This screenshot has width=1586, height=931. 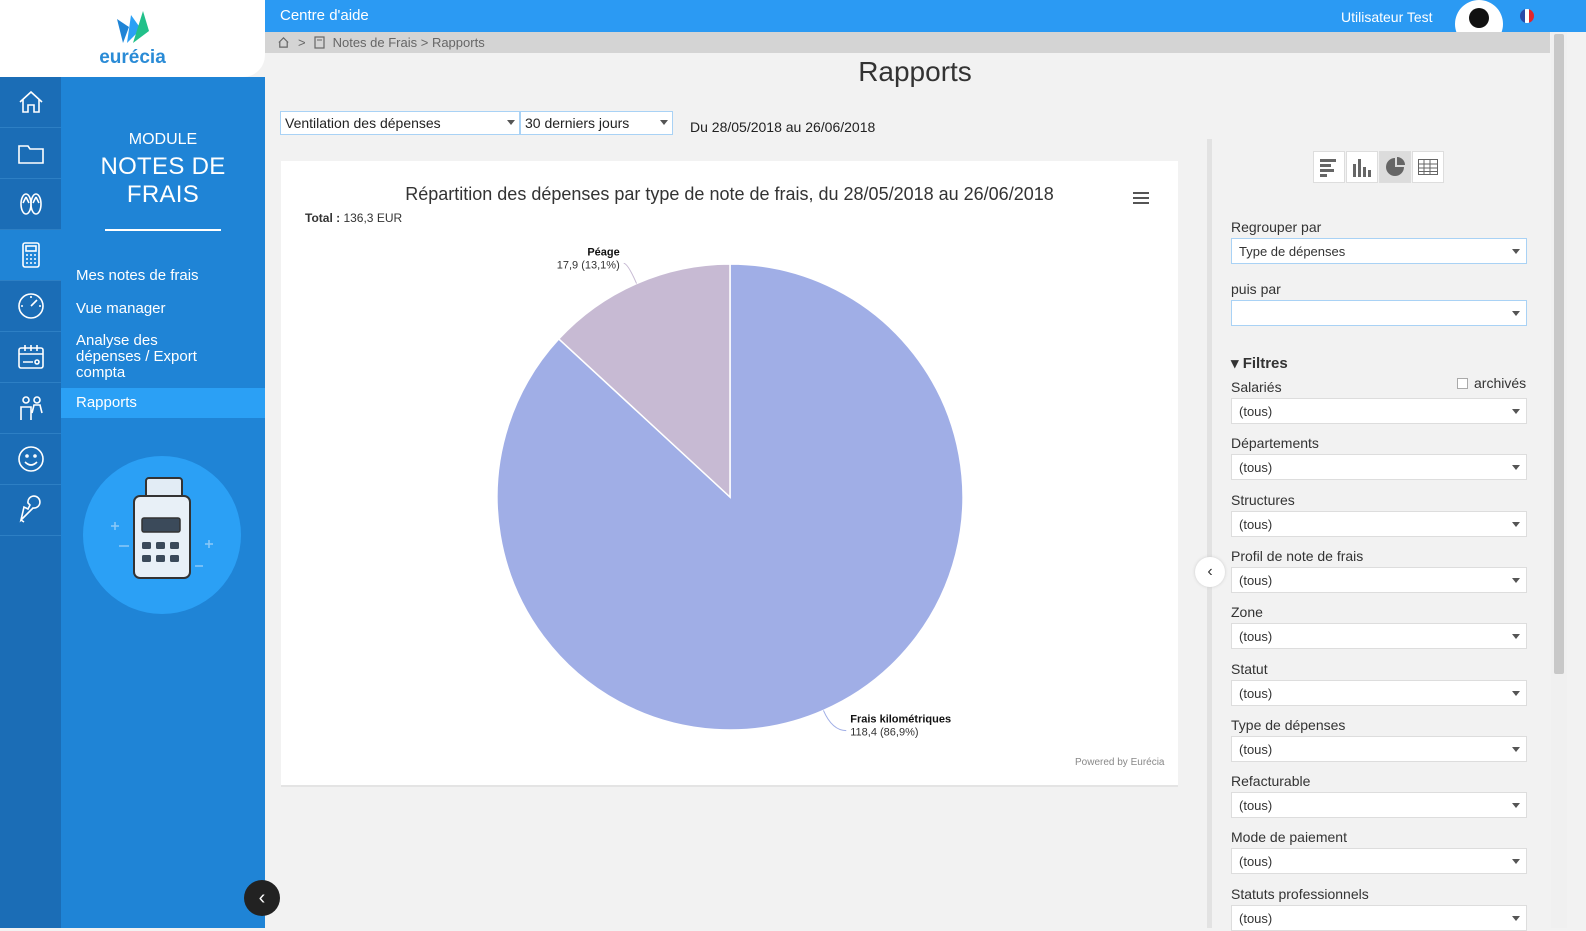 What do you see at coordinates (1491, 383) in the screenshot?
I see `archived-checkbox: archivés` at bounding box center [1491, 383].